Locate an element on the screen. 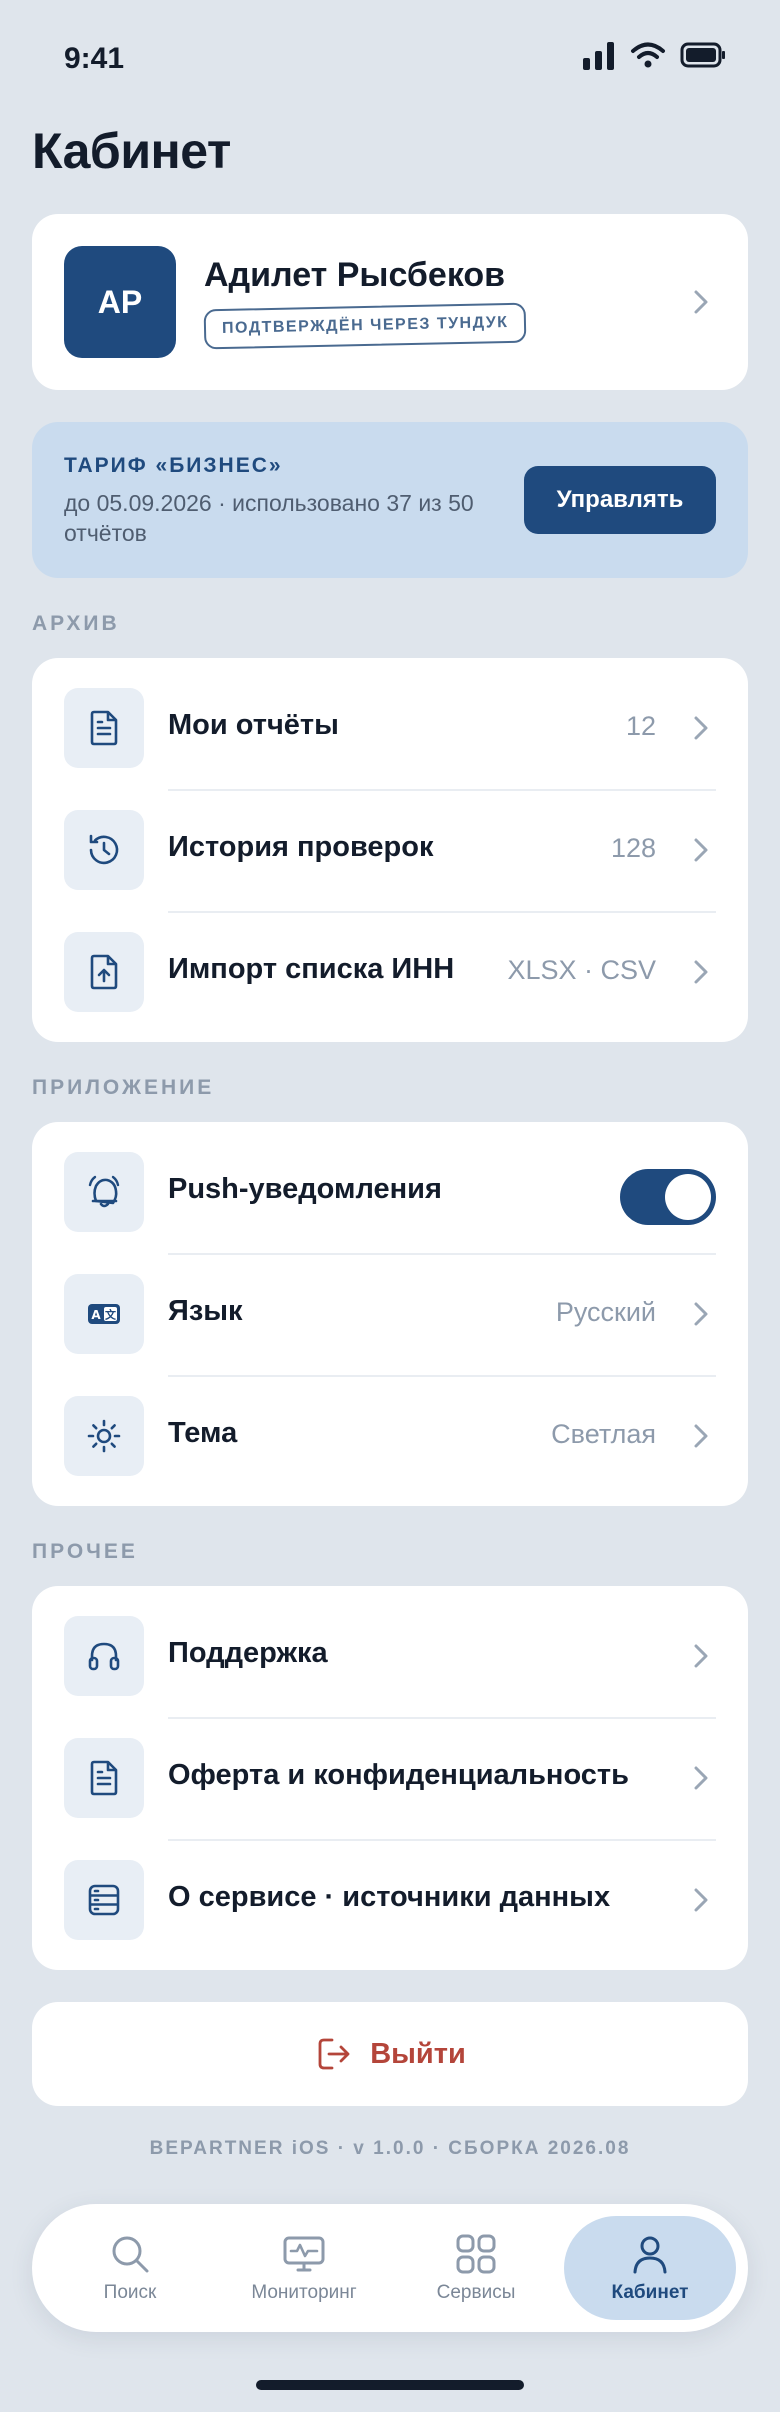  section-label-app: ПРИЛОЖЕНИЕ is located at coordinates (123, 1087).